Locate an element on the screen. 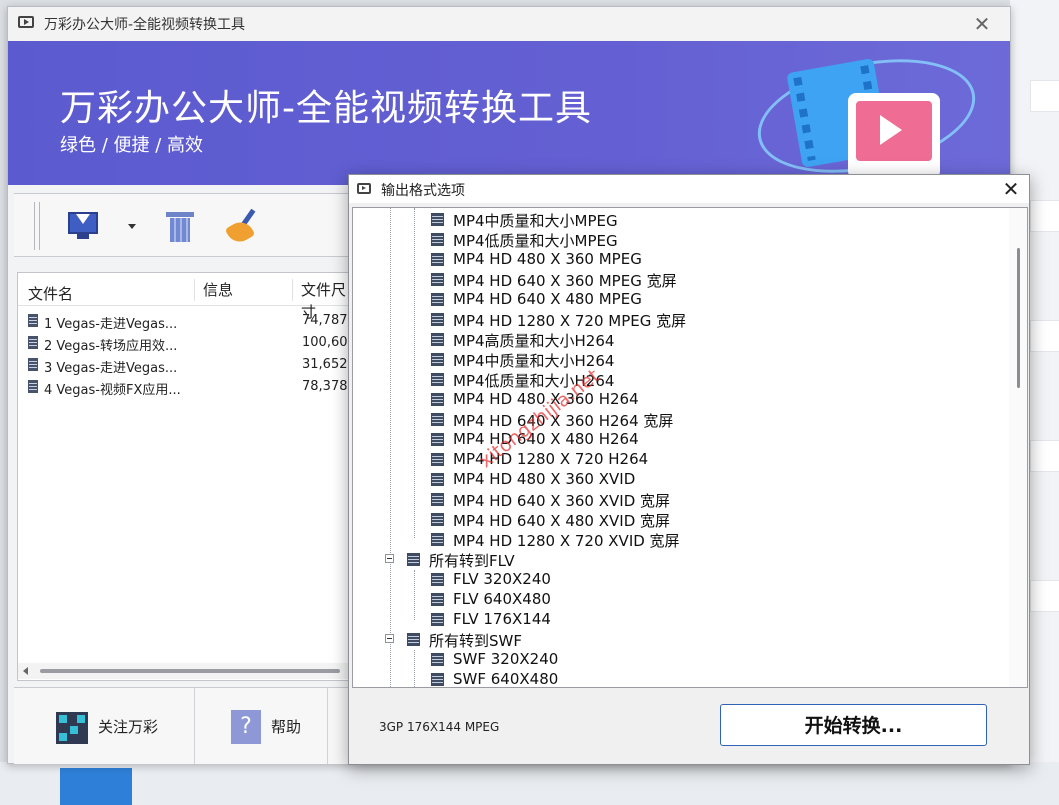 Image resolution: width=1059 pixels, height=805 pixels. dropdown-arrow-icon is located at coordinates (132, 226).